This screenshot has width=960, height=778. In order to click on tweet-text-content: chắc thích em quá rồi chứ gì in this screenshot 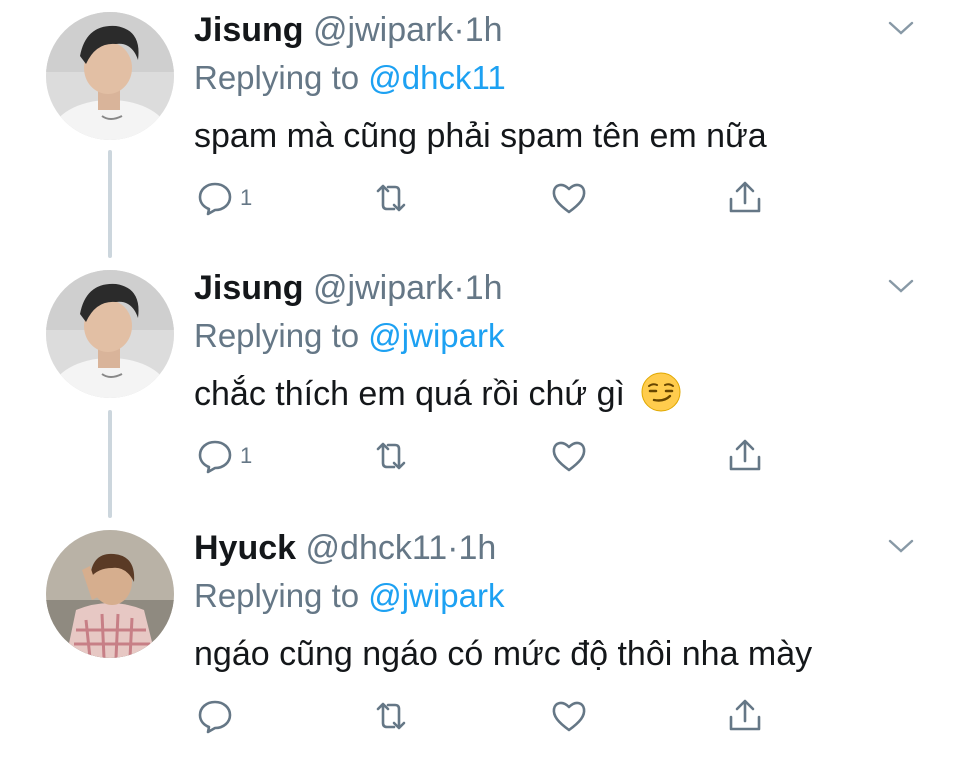, I will do `click(409, 394)`.